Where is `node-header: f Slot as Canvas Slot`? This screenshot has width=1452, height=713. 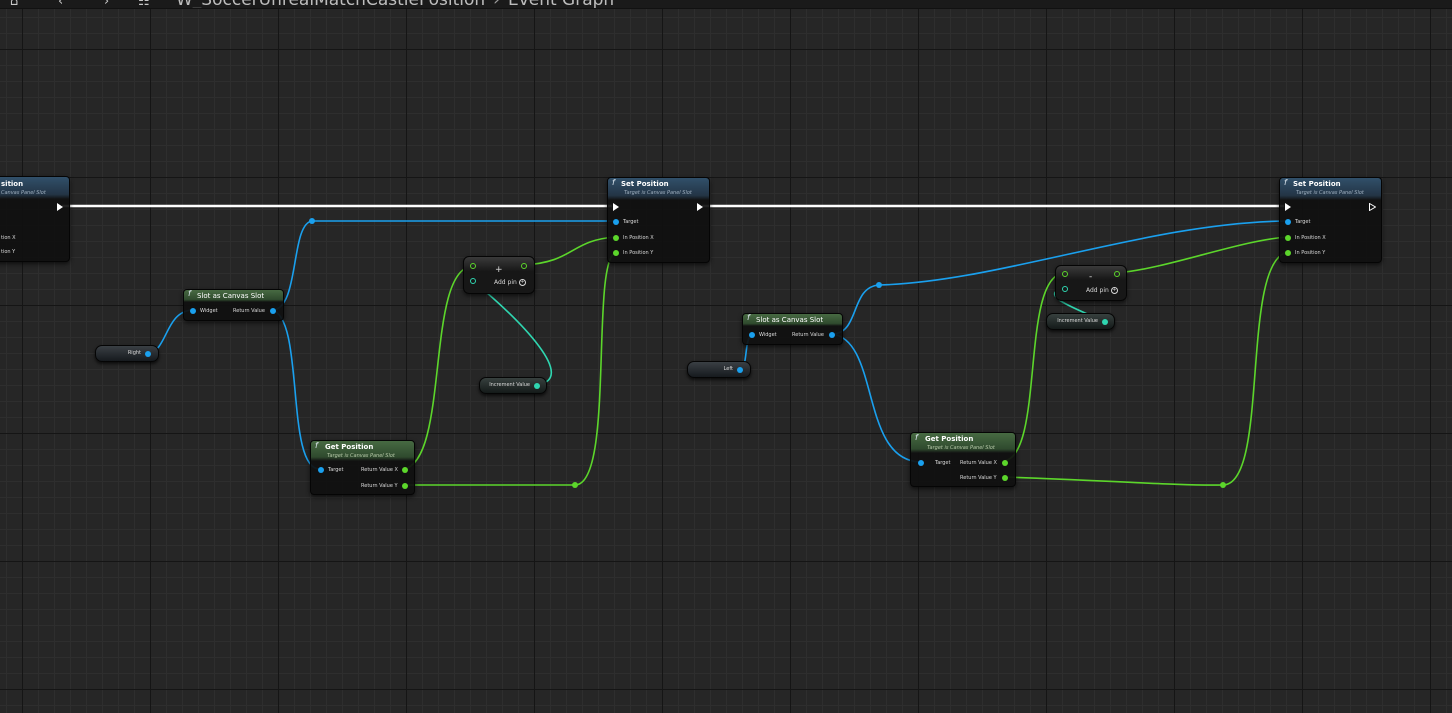 node-header: f Slot as Canvas Slot is located at coordinates (792, 320).